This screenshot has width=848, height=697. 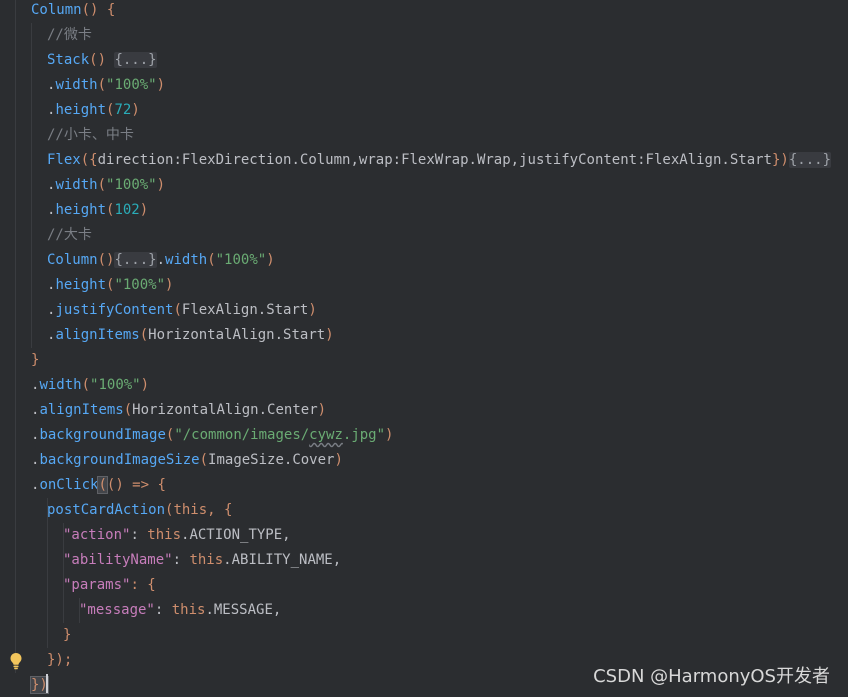 I want to click on code-line: .justifyContent(FlexAlign.Start), so click(x=424, y=310).